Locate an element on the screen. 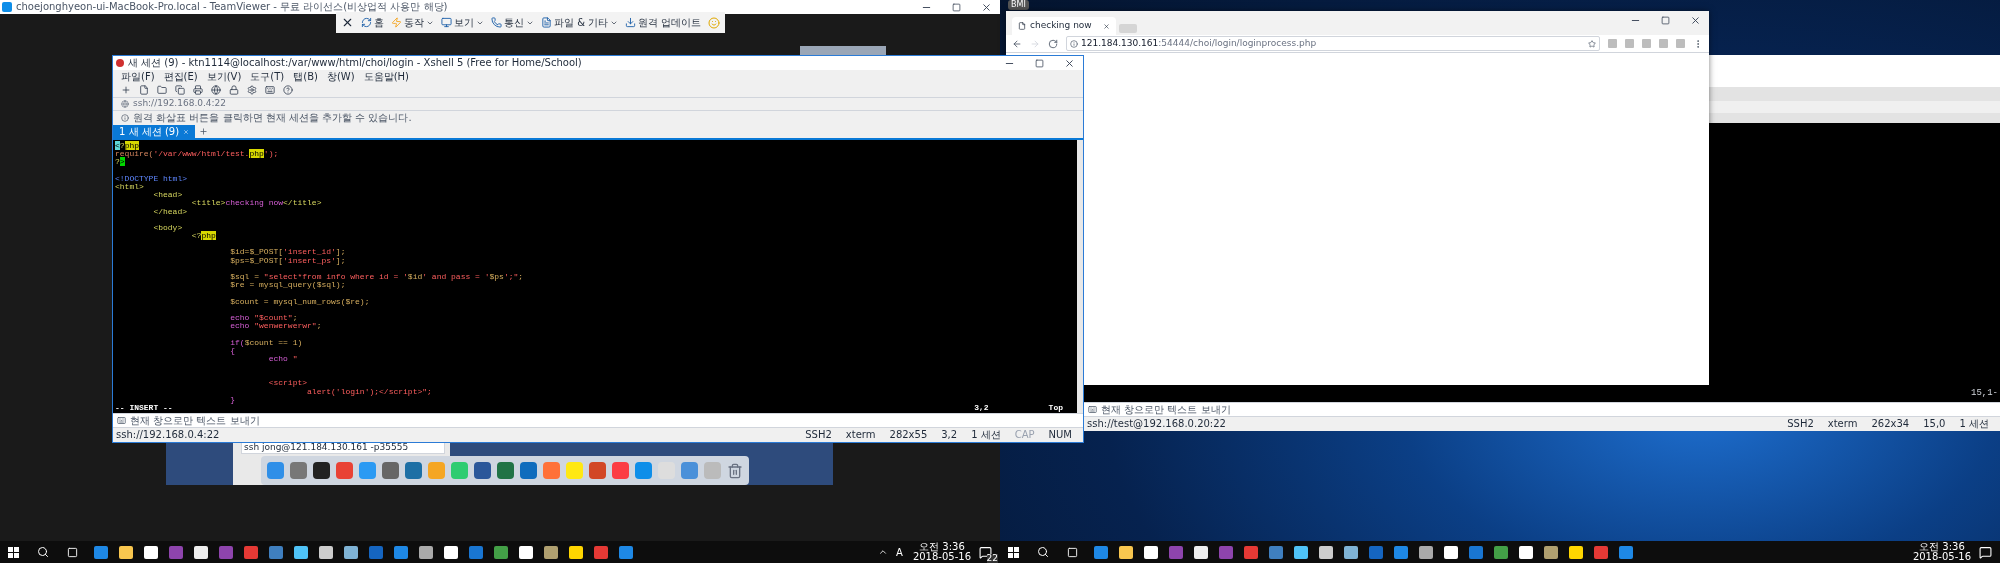 The width and height of the screenshot is (2000, 563). menu-item: 도구(T) is located at coordinates (267, 76).